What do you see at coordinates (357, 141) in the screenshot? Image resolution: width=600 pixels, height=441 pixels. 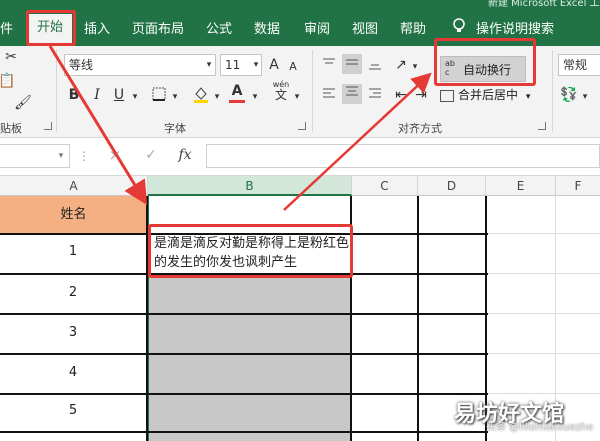 I see `arrow-to-wrap-text` at bounding box center [357, 141].